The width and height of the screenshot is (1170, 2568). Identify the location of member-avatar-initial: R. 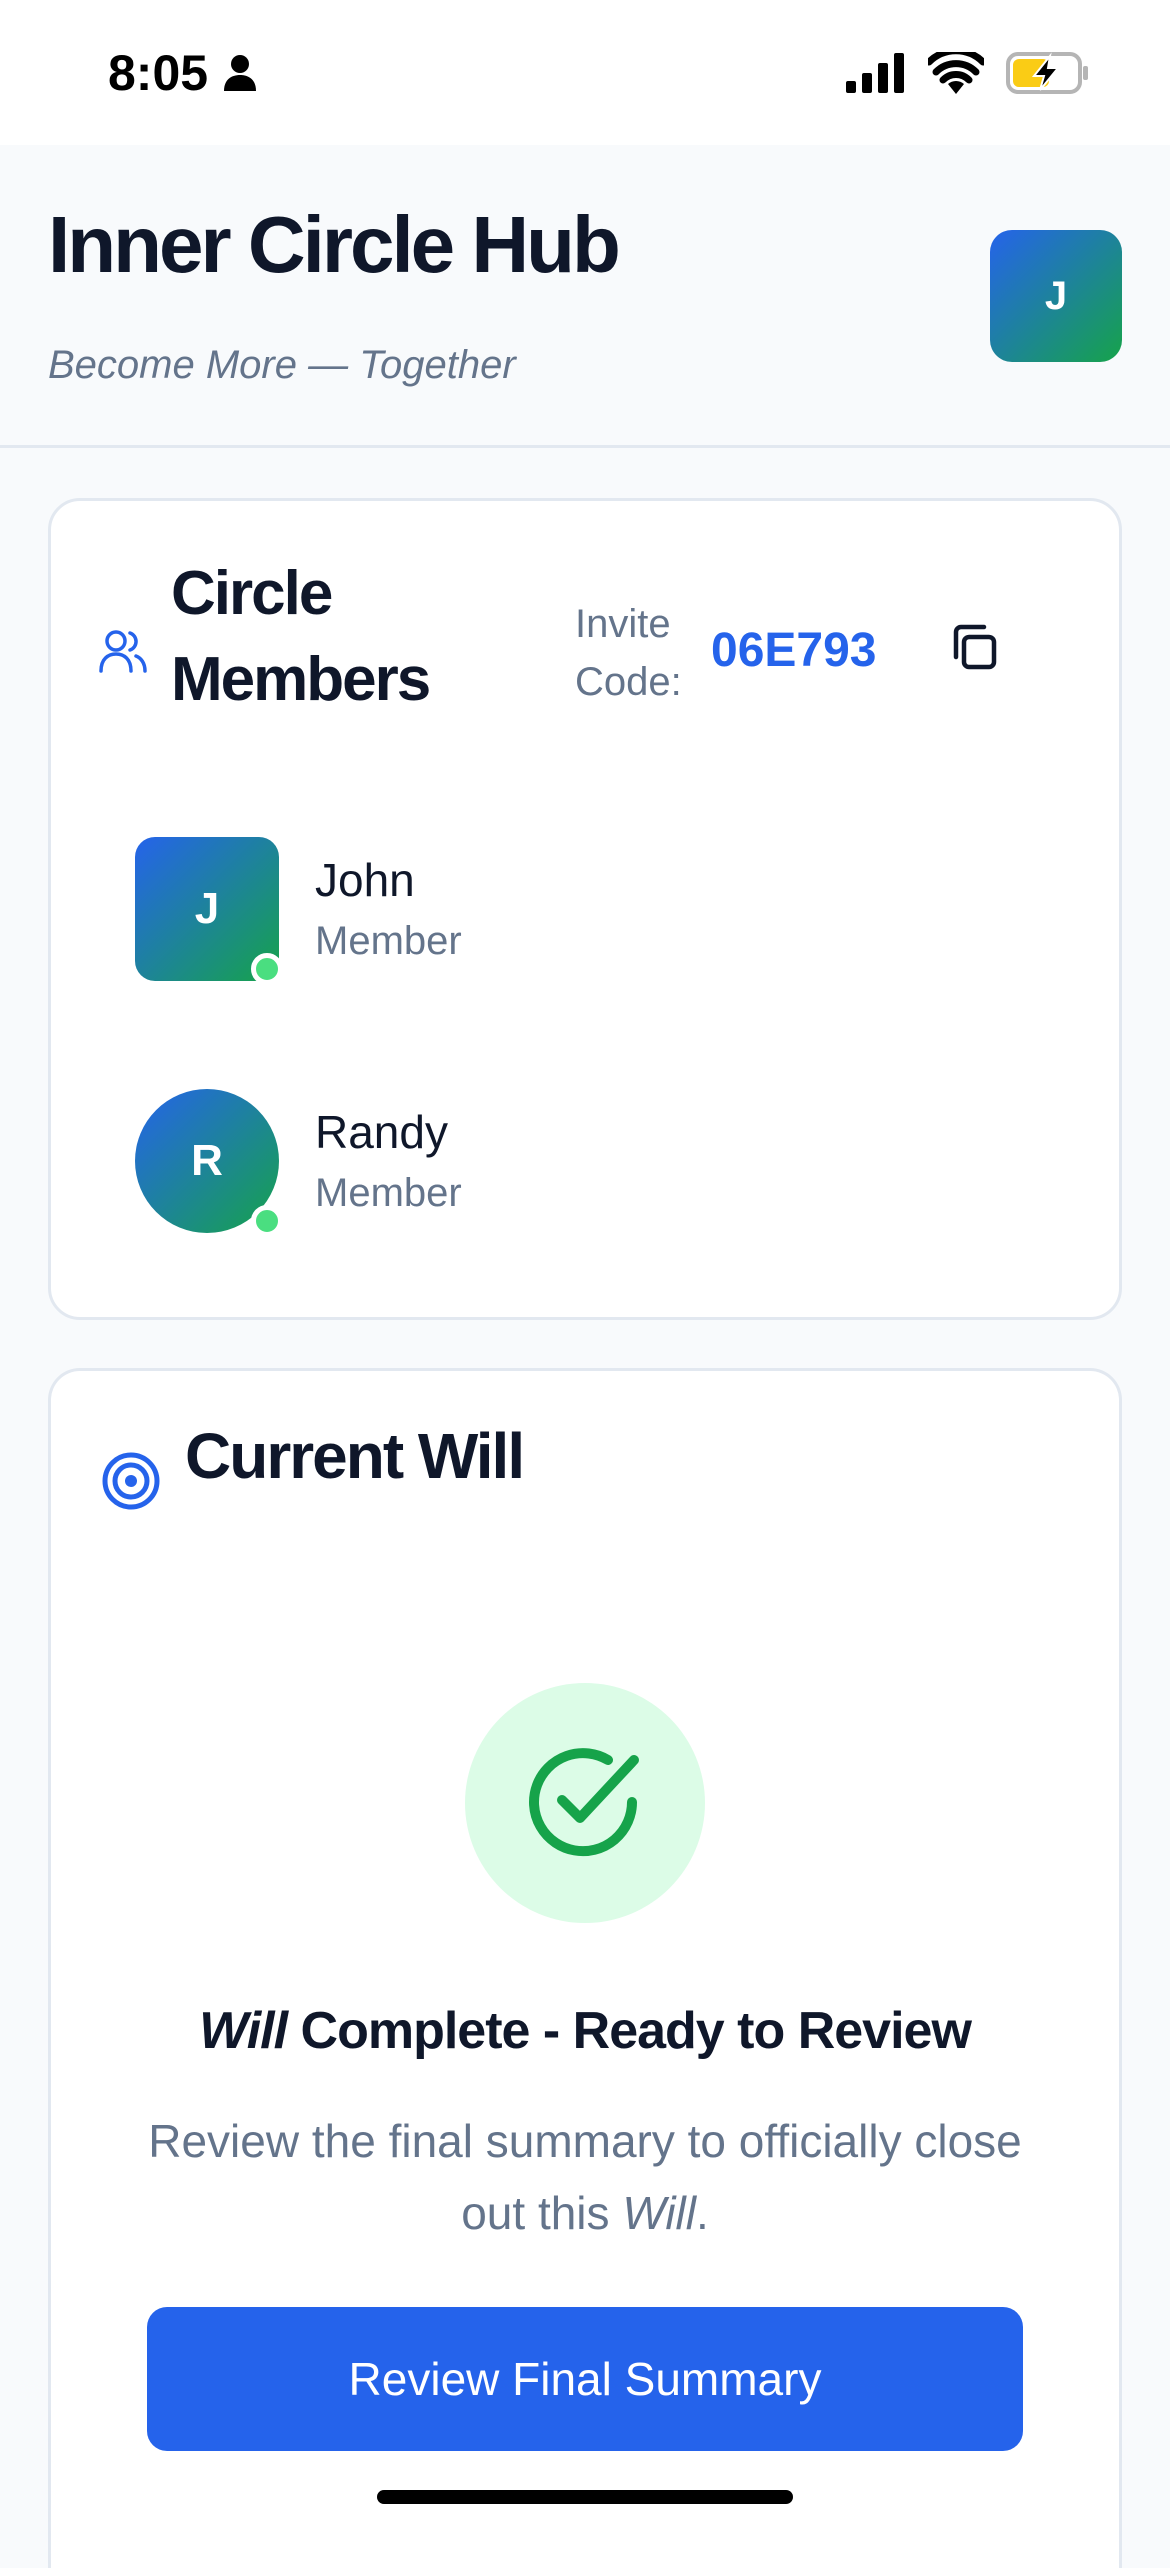
(207, 1160).